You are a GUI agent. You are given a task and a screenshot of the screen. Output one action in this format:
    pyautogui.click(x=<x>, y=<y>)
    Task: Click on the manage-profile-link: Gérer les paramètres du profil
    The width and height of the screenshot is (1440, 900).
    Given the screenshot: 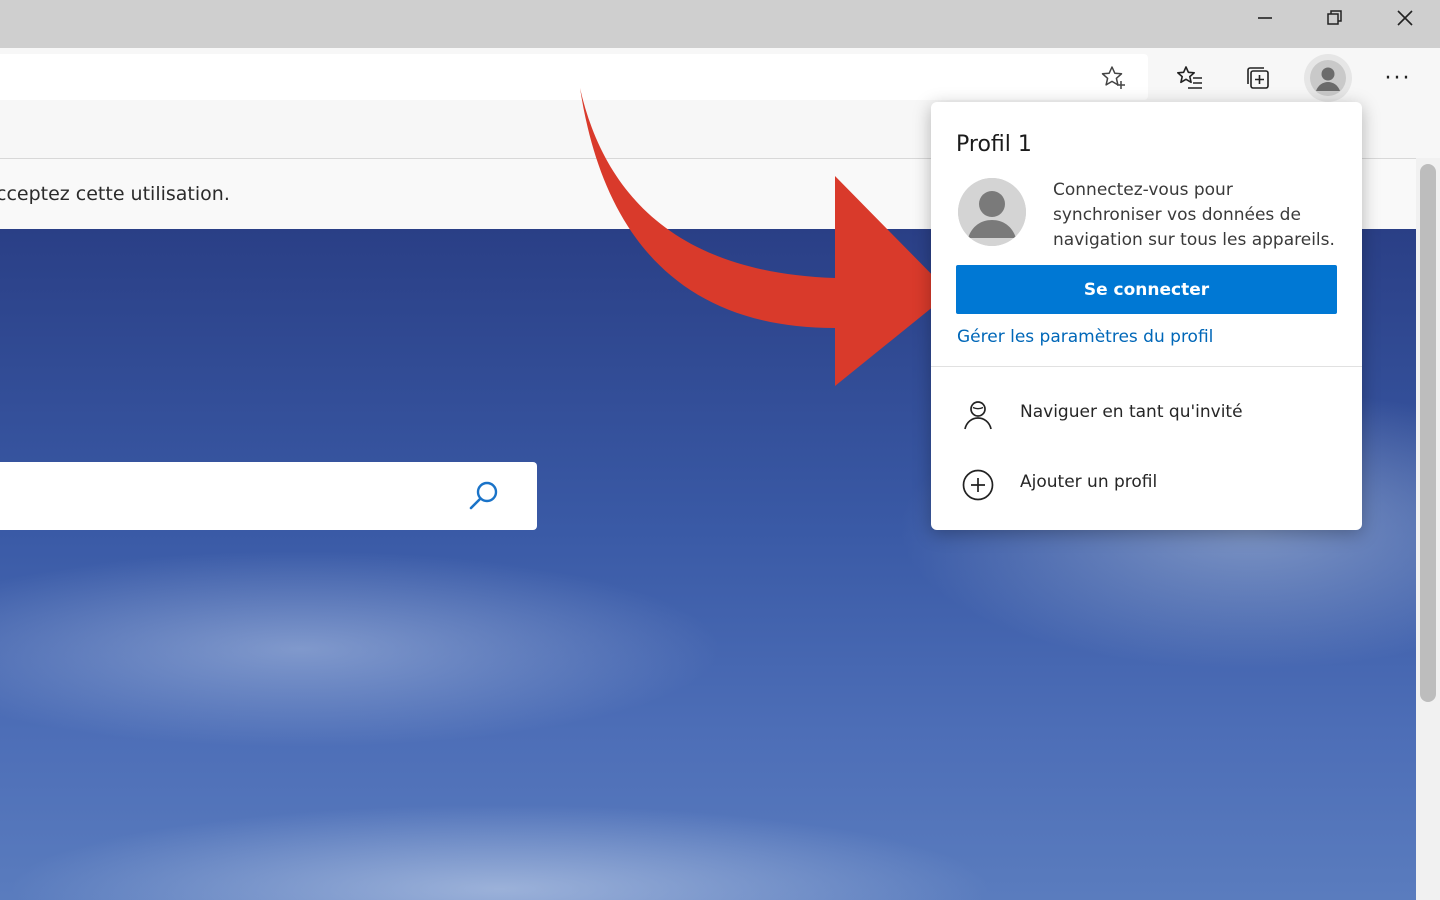 What is the action you would take?
    pyautogui.click(x=1085, y=337)
    